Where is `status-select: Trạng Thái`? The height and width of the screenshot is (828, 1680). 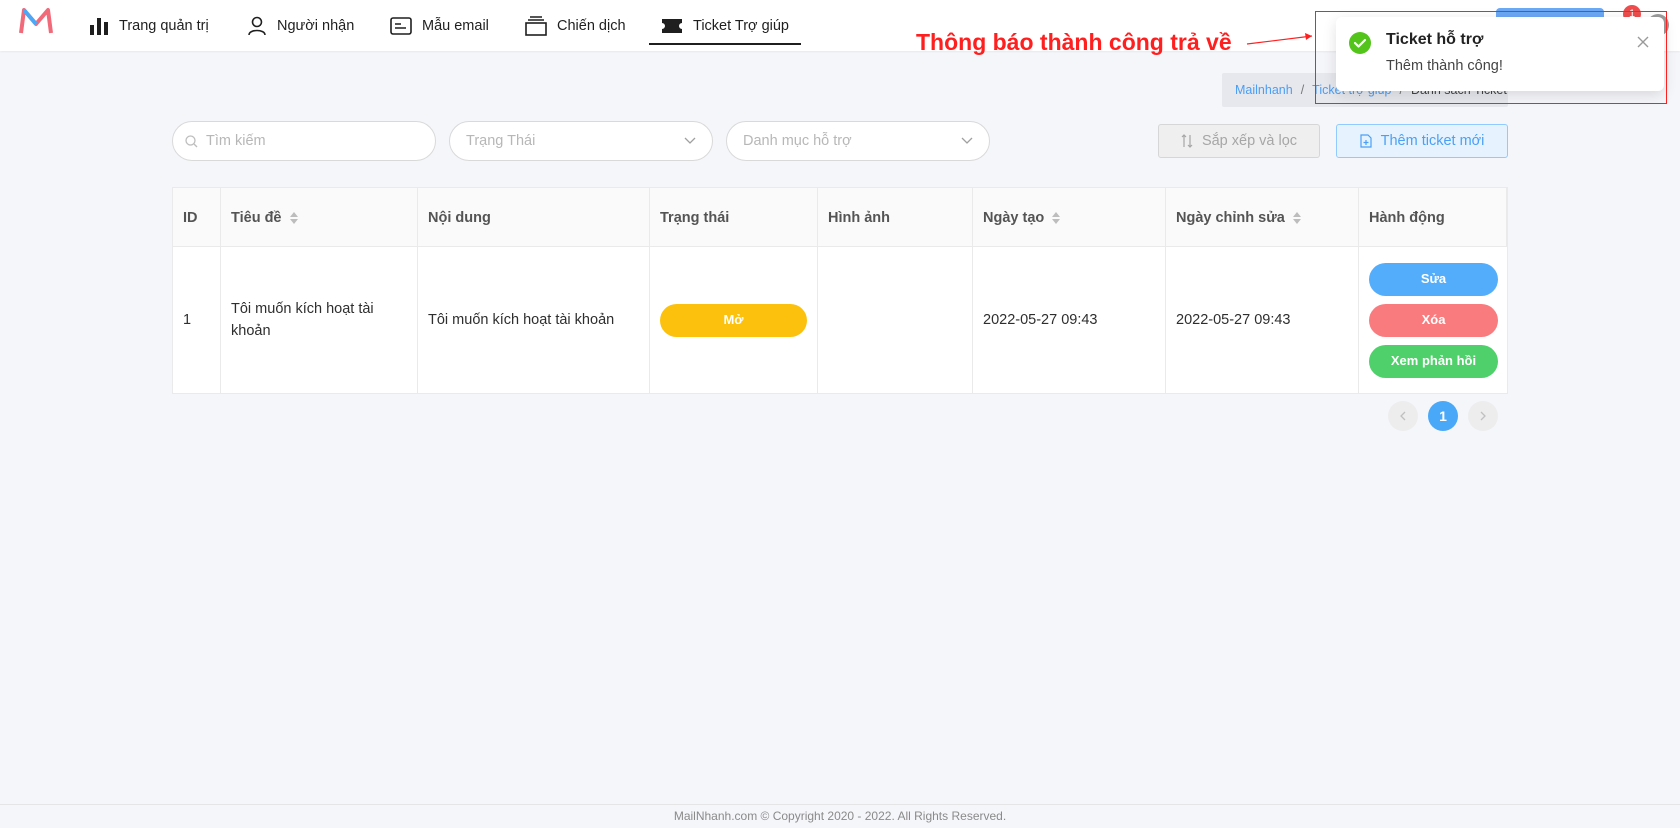
status-select: Trạng Thái is located at coordinates (581, 141).